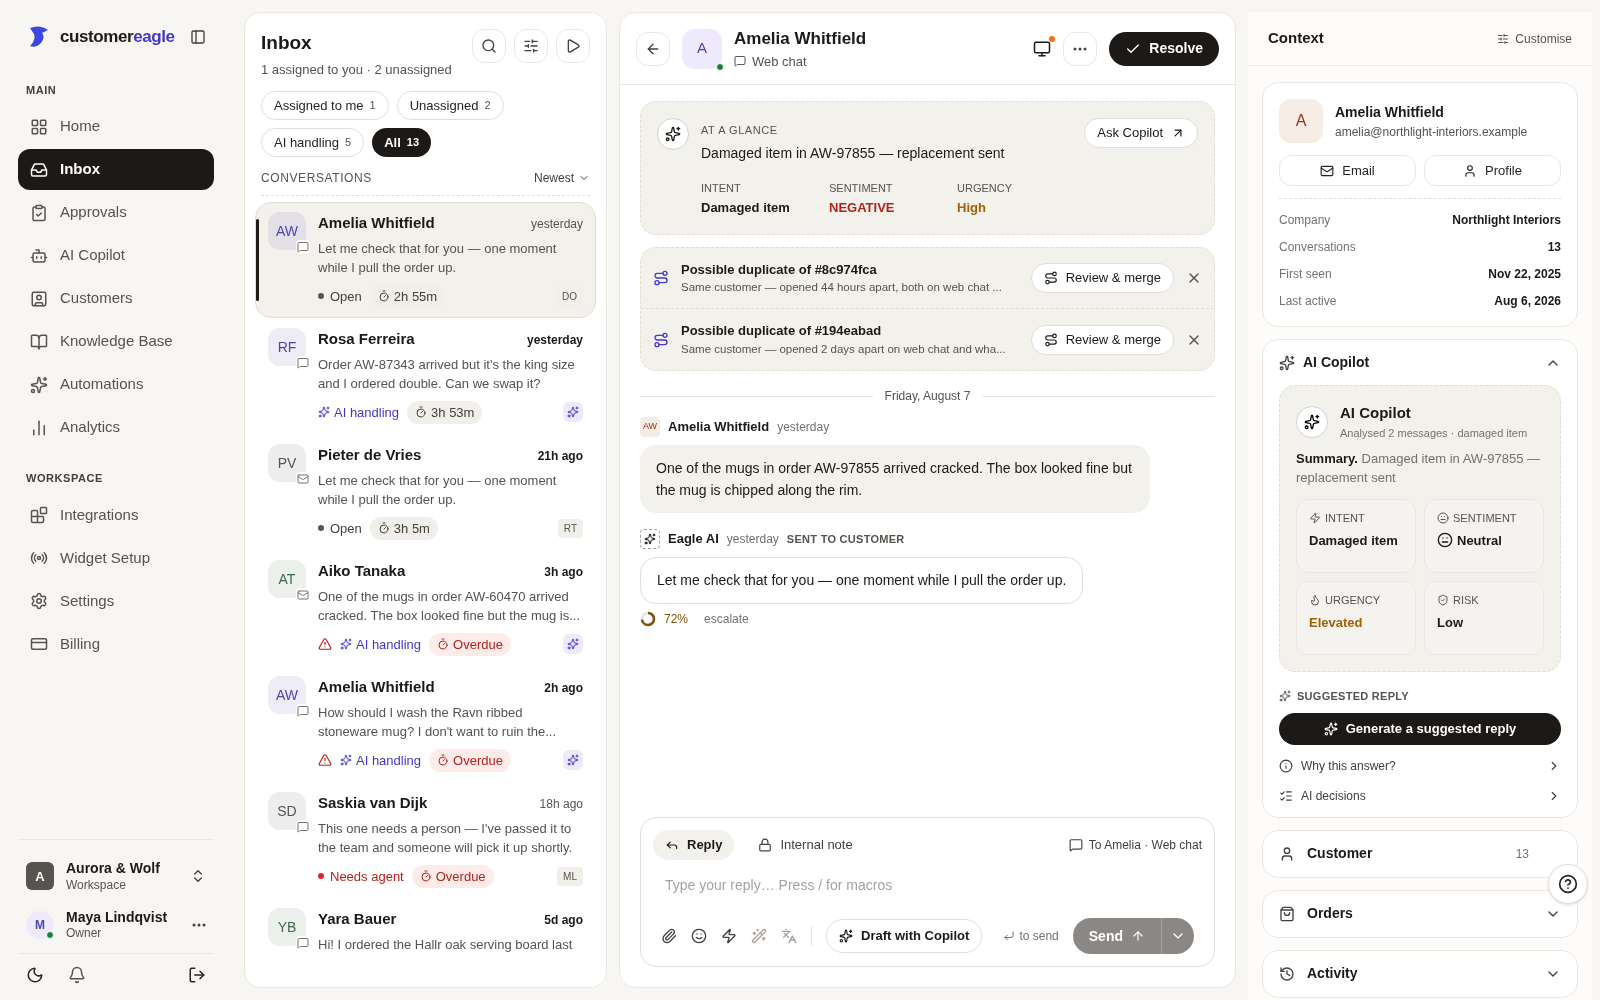 The width and height of the screenshot is (1600, 1000). Describe the element at coordinates (356, 69) in the screenshot. I see `inbox-subtitle: 1 assigned to you · 2 unassigned` at that location.